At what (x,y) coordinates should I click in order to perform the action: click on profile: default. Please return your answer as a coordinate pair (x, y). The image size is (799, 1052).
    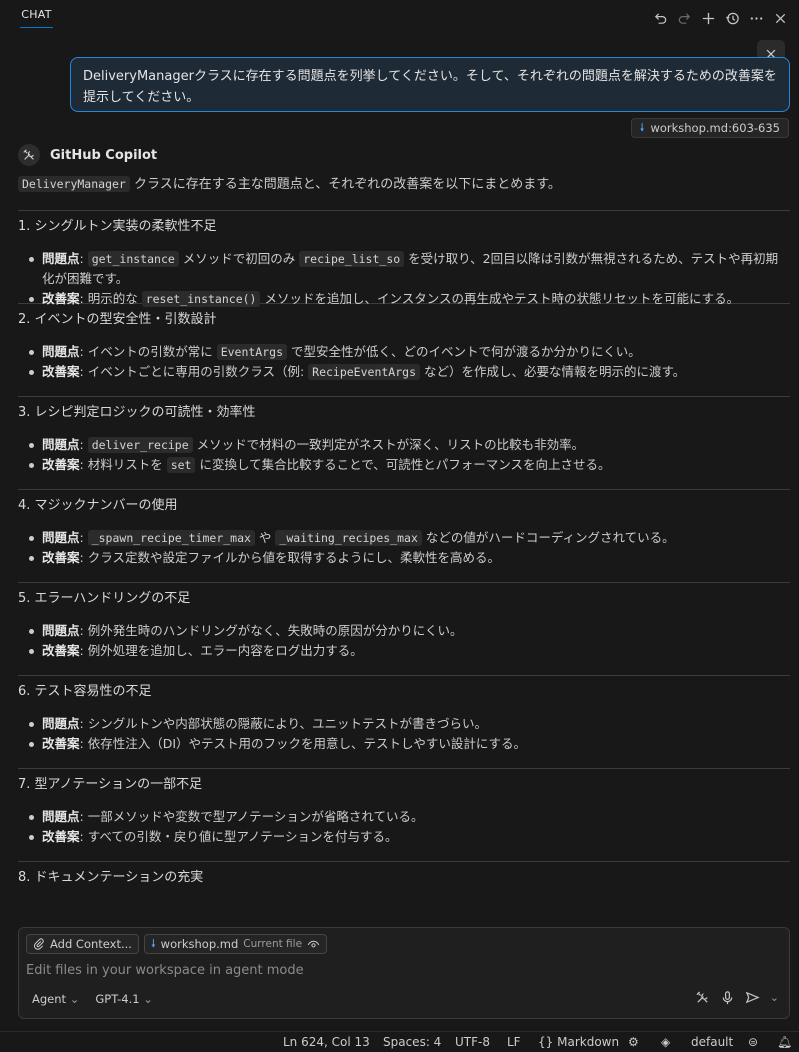
    Looking at the image, I should click on (712, 1042).